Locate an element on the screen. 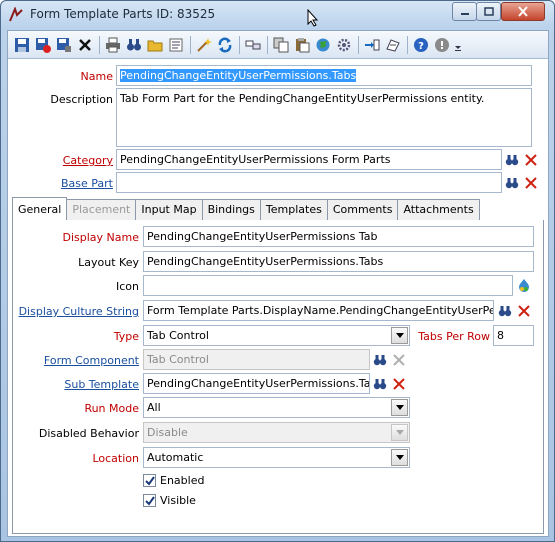 Image resolution: width=555 pixels, height=542 pixels. import-button is located at coordinates (372, 45).